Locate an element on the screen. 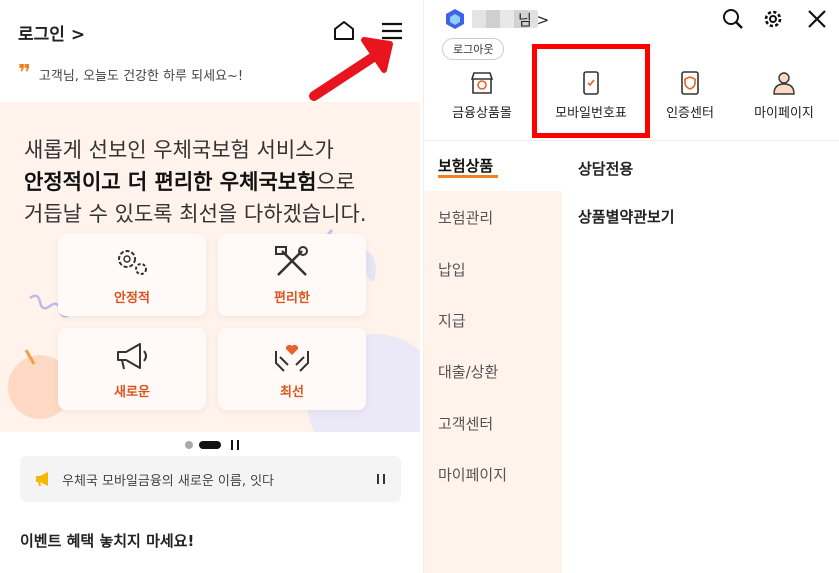 This screenshot has width=839, height=573. category-payment: 납입 is located at coordinates (452, 269).